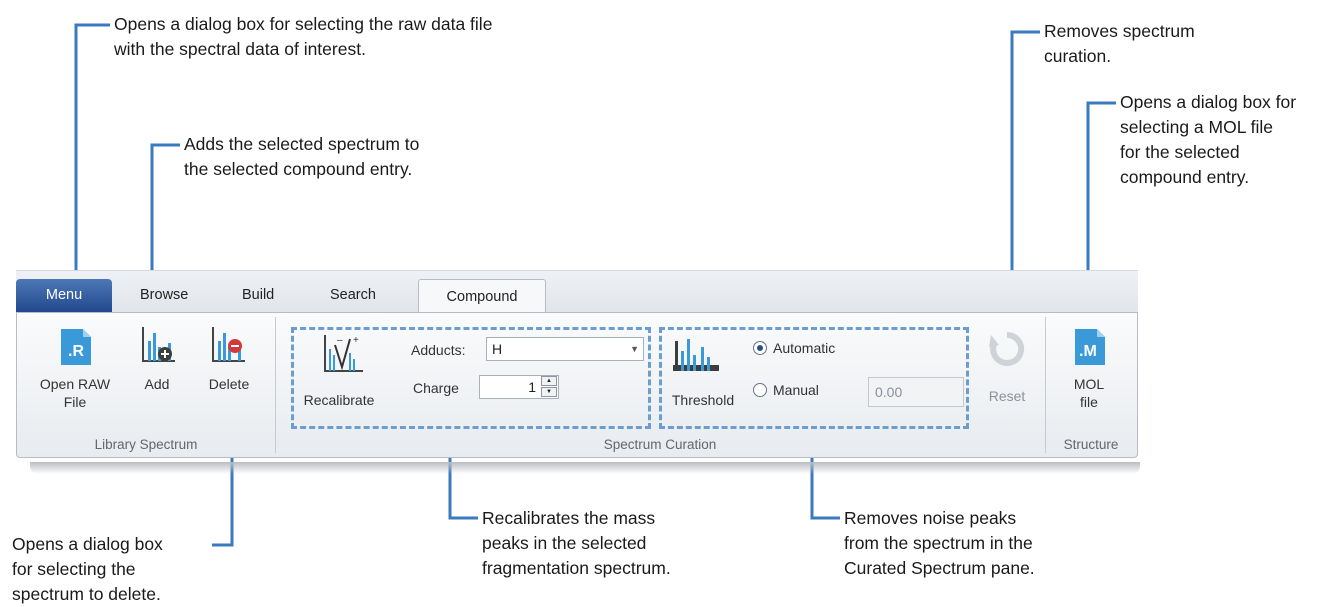 This screenshot has height=607, width=1338. Describe the element at coordinates (158, 344) in the screenshot. I see `spectrum-add-icon` at that location.